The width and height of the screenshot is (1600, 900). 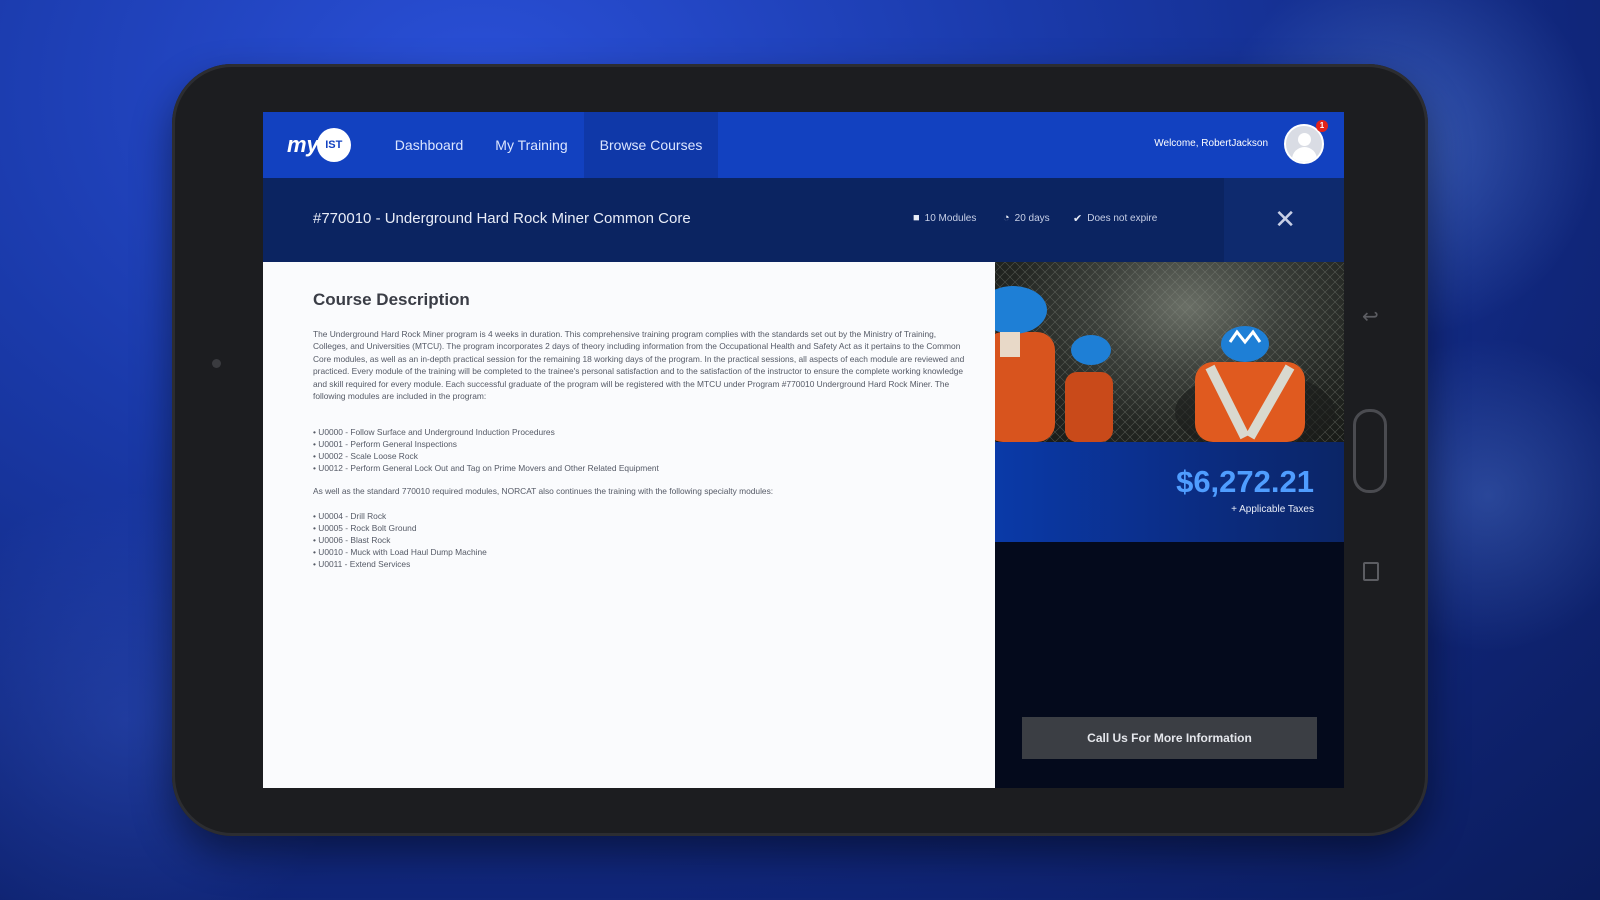 What do you see at coordinates (400, 552) in the screenshot?
I see `list-item: U0010 - Muck with Load Haul Dump Machine` at bounding box center [400, 552].